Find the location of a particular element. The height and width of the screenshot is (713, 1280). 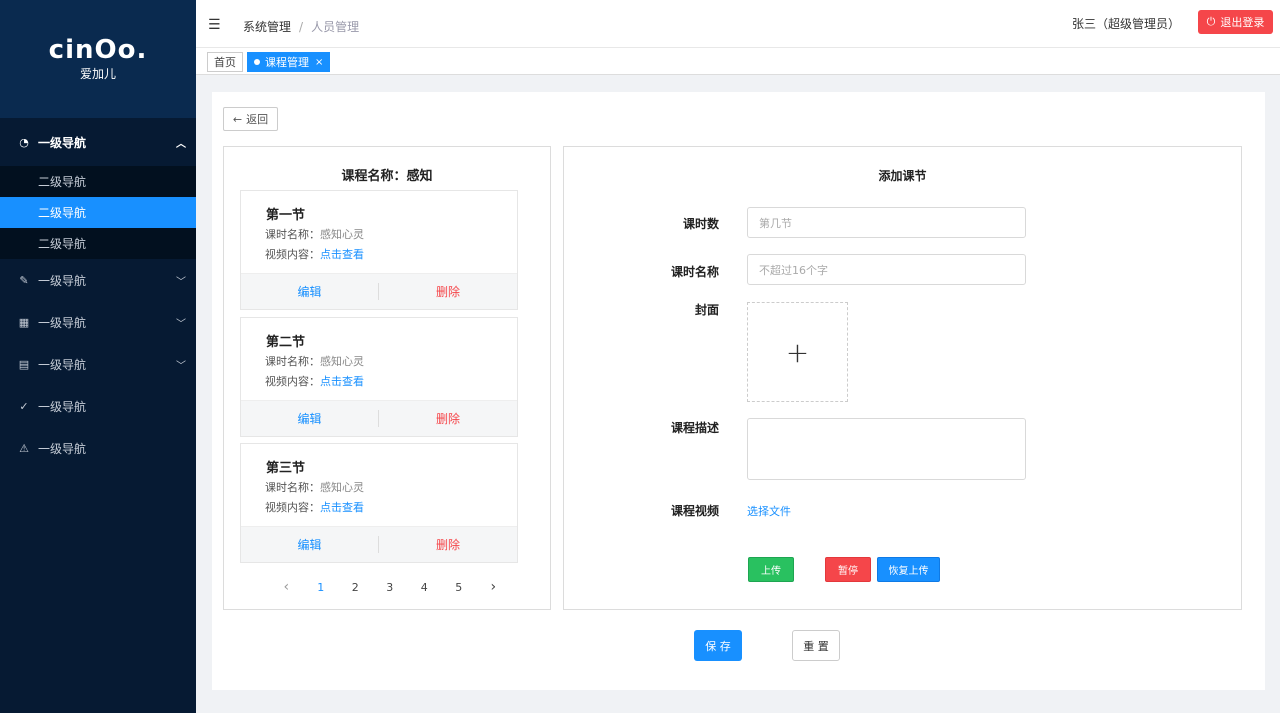

chevron-up-icon: ︿ is located at coordinates (181, 144).